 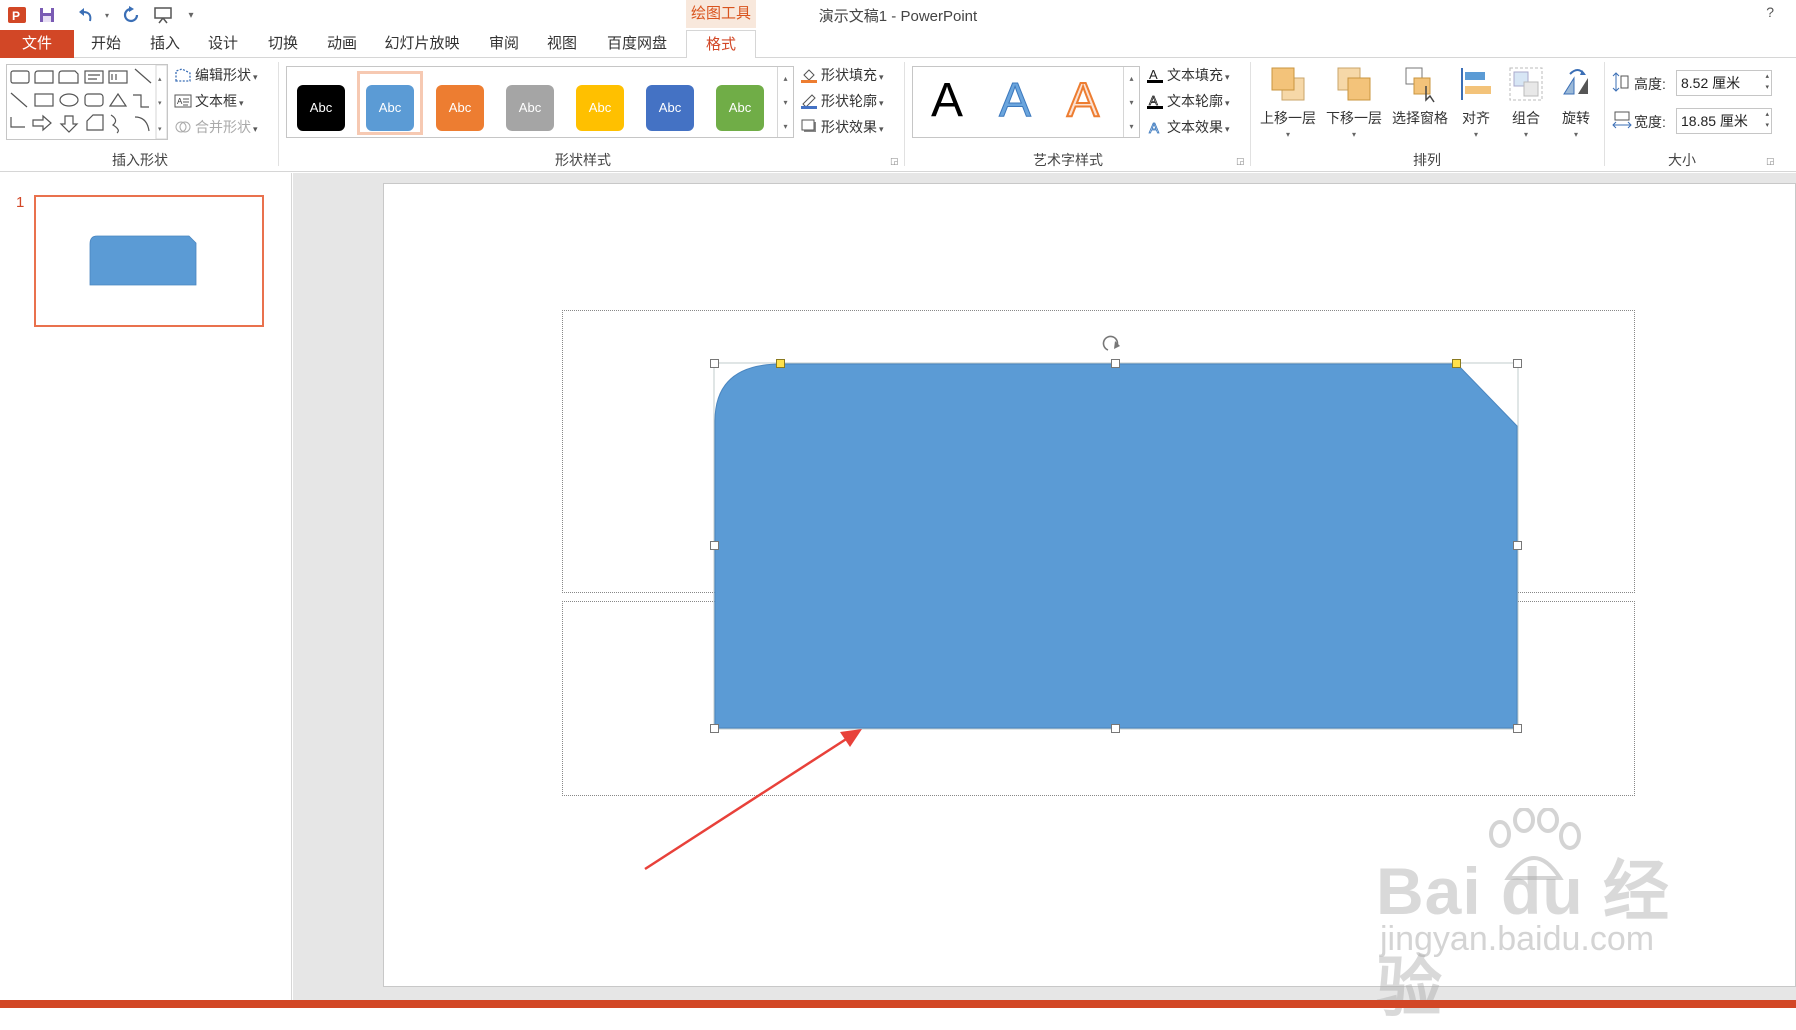 What do you see at coordinates (422, 44) in the screenshot?
I see `tab-slideshow: 幻灯片放映` at bounding box center [422, 44].